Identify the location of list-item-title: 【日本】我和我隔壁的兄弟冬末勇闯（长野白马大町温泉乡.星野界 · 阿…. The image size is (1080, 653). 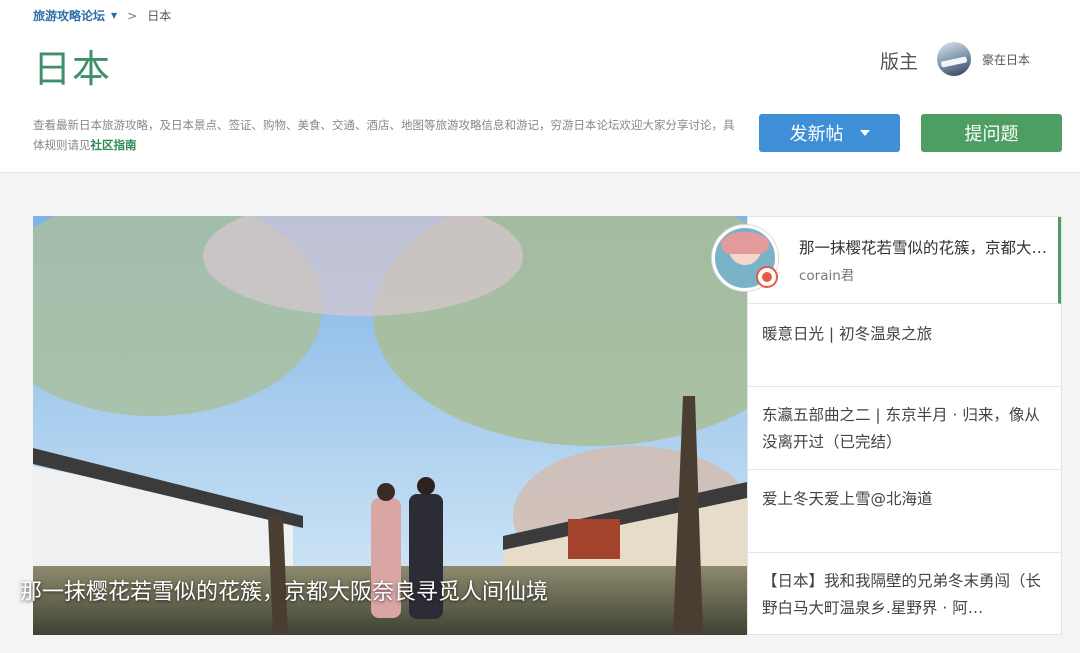
(902, 594).